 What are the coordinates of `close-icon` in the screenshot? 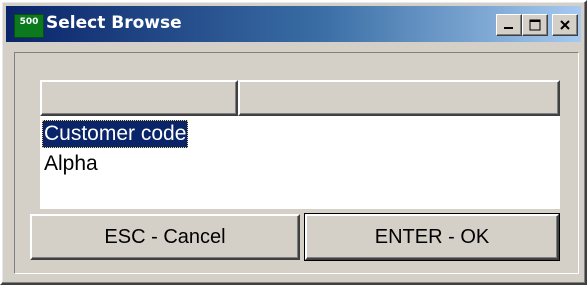 It's located at (565, 25).